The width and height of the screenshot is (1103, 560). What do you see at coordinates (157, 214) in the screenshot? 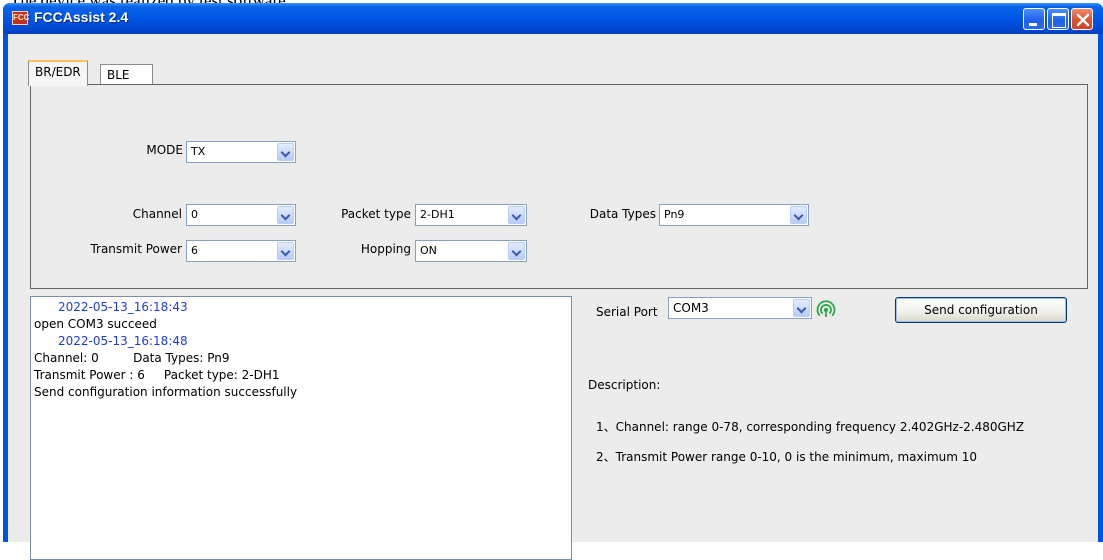
I see `channel-label: Channel` at bounding box center [157, 214].